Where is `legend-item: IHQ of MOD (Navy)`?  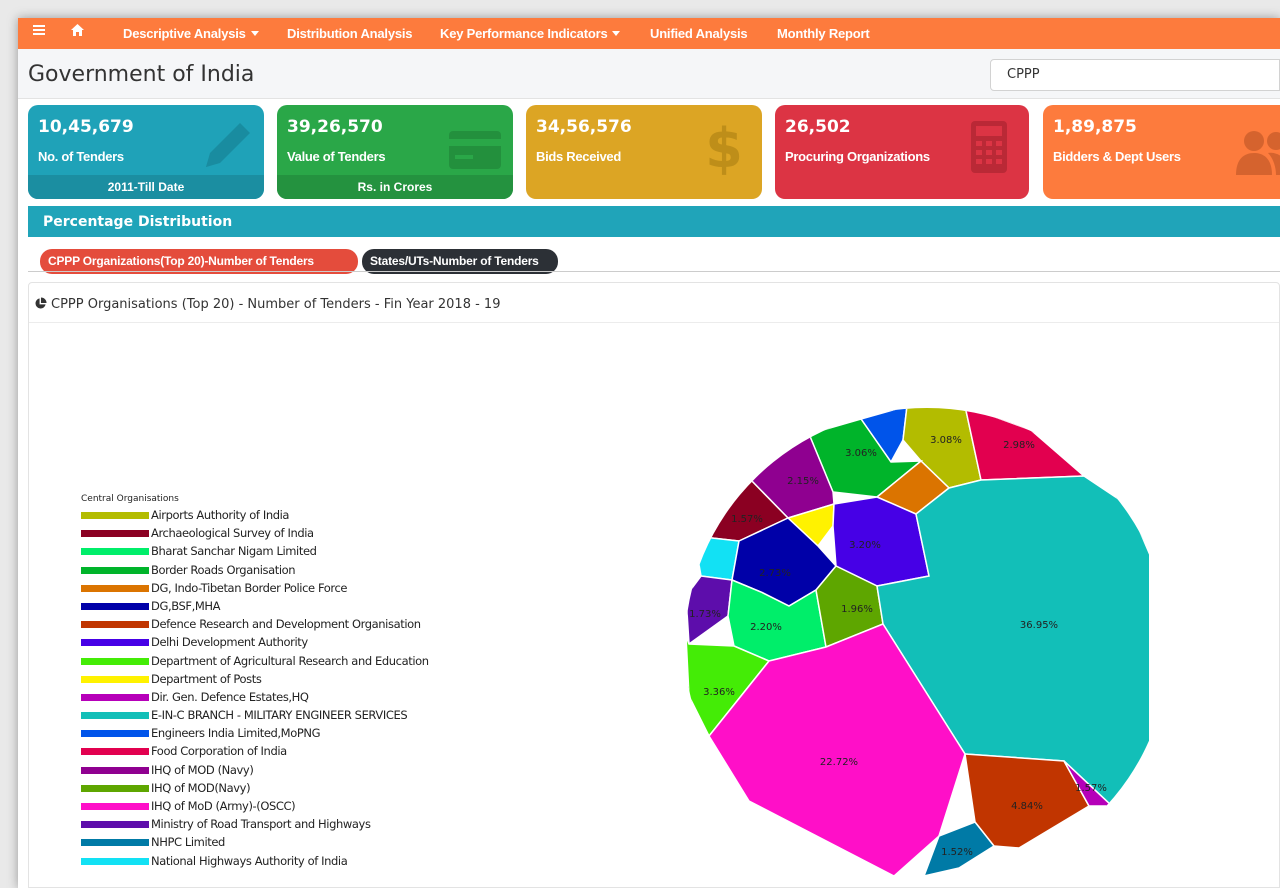
legend-item: IHQ of MOD (Navy) is located at coordinates (167, 771).